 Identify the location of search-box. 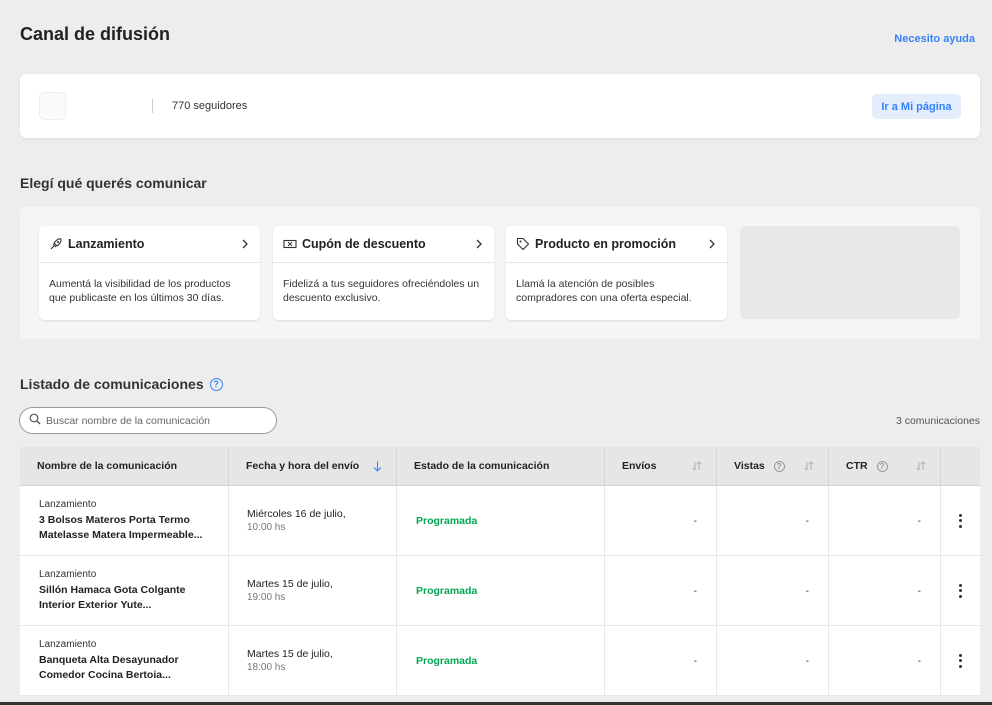
(148, 420).